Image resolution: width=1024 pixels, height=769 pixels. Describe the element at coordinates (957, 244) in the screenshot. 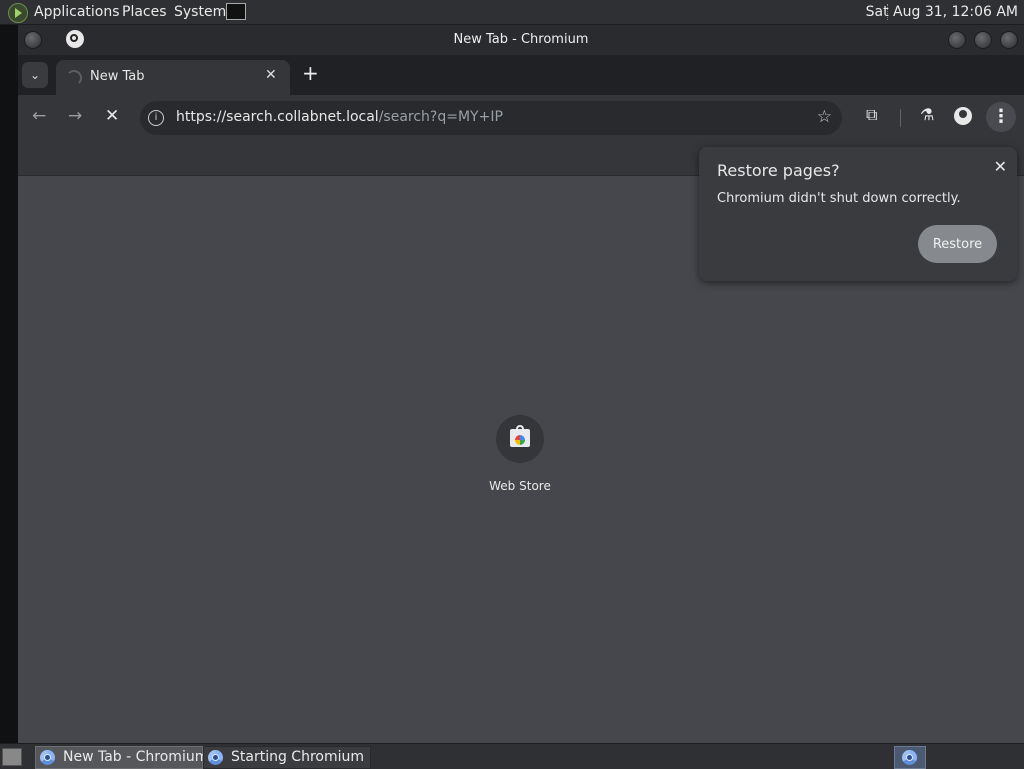

I see `restore-button: Restore` at that location.